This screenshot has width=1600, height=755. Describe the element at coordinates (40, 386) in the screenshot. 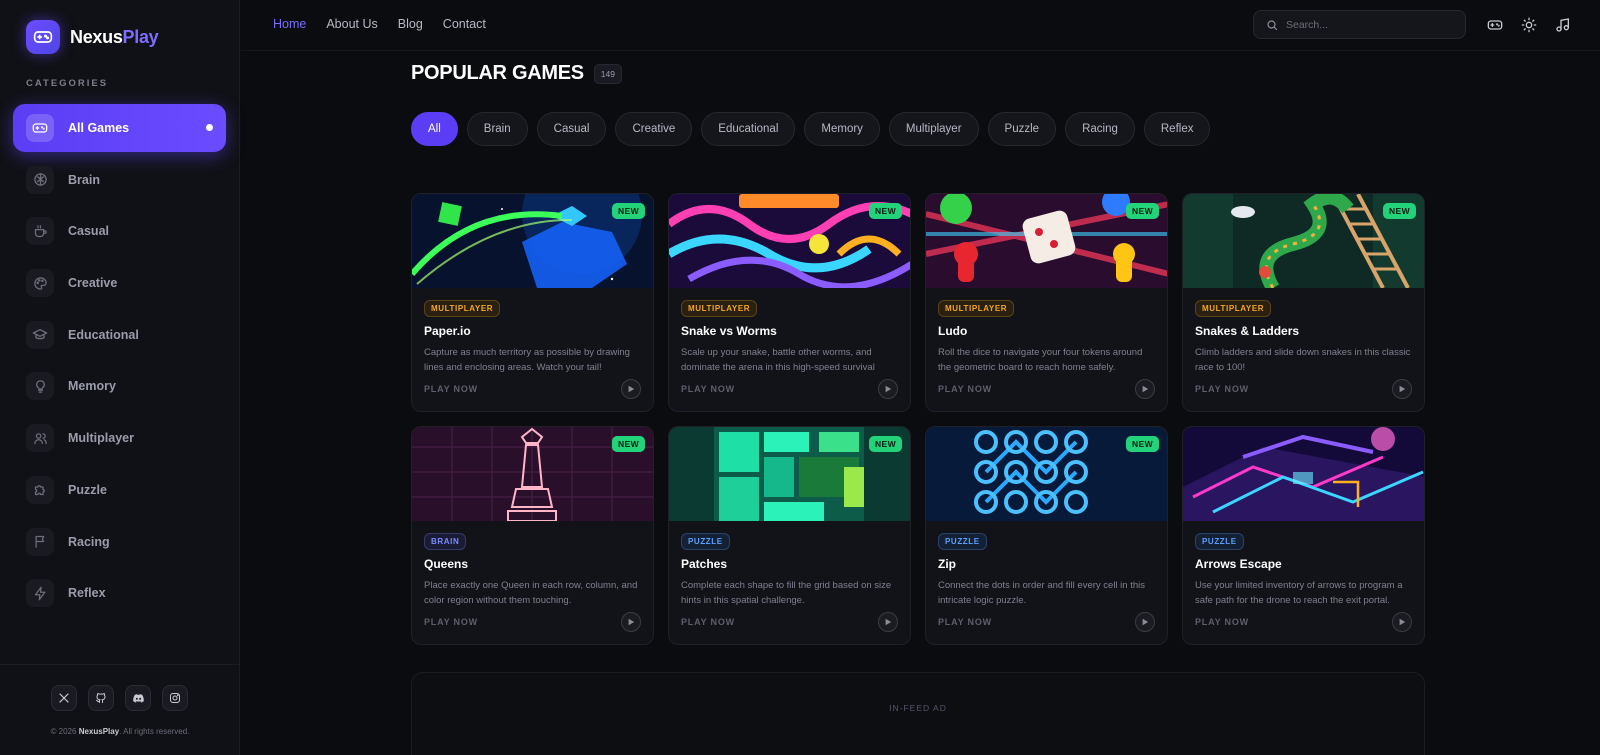

I see `lightbulb-icon` at that location.